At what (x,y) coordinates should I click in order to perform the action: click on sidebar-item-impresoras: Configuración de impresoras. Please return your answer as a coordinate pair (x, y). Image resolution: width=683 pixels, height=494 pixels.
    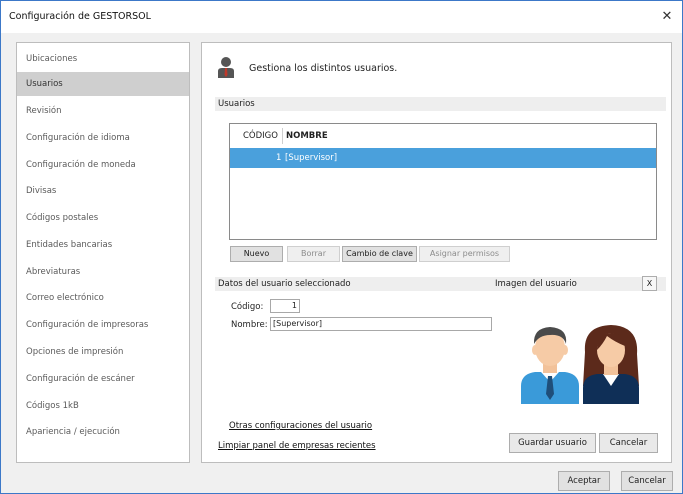
    Looking at the image, I should click on (103, 325).